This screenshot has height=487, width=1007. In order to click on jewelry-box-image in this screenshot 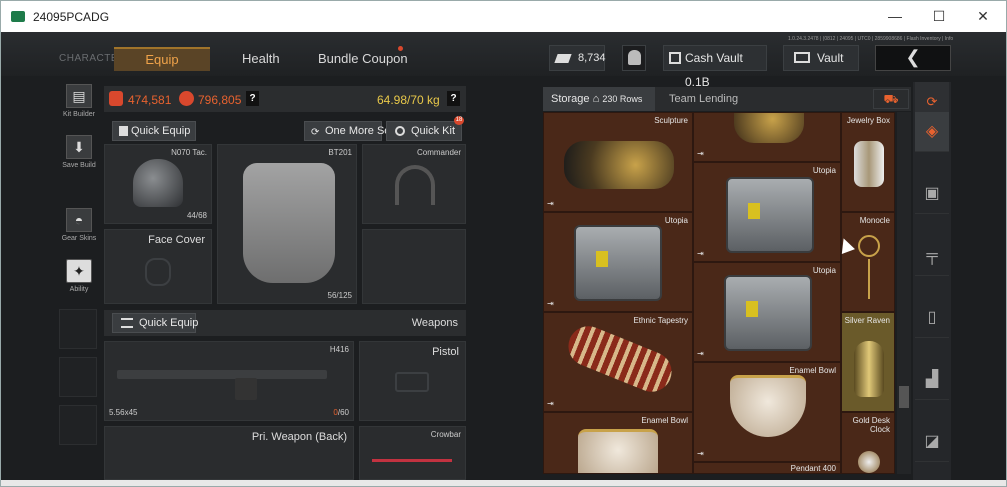, I will do `click(869, 164)`.